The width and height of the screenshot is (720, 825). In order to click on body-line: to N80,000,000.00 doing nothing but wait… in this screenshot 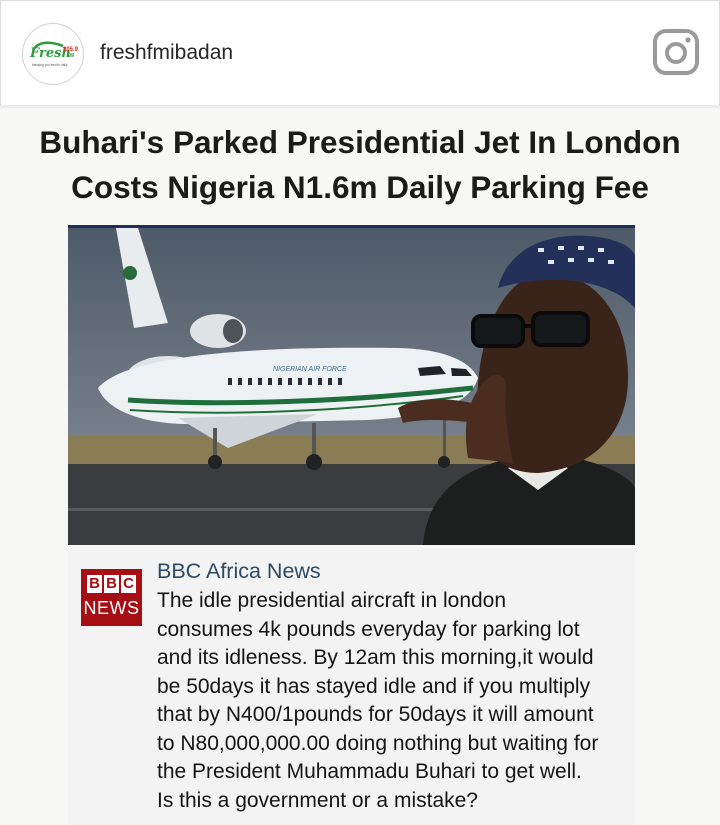, I will do `click(378, 743)`.